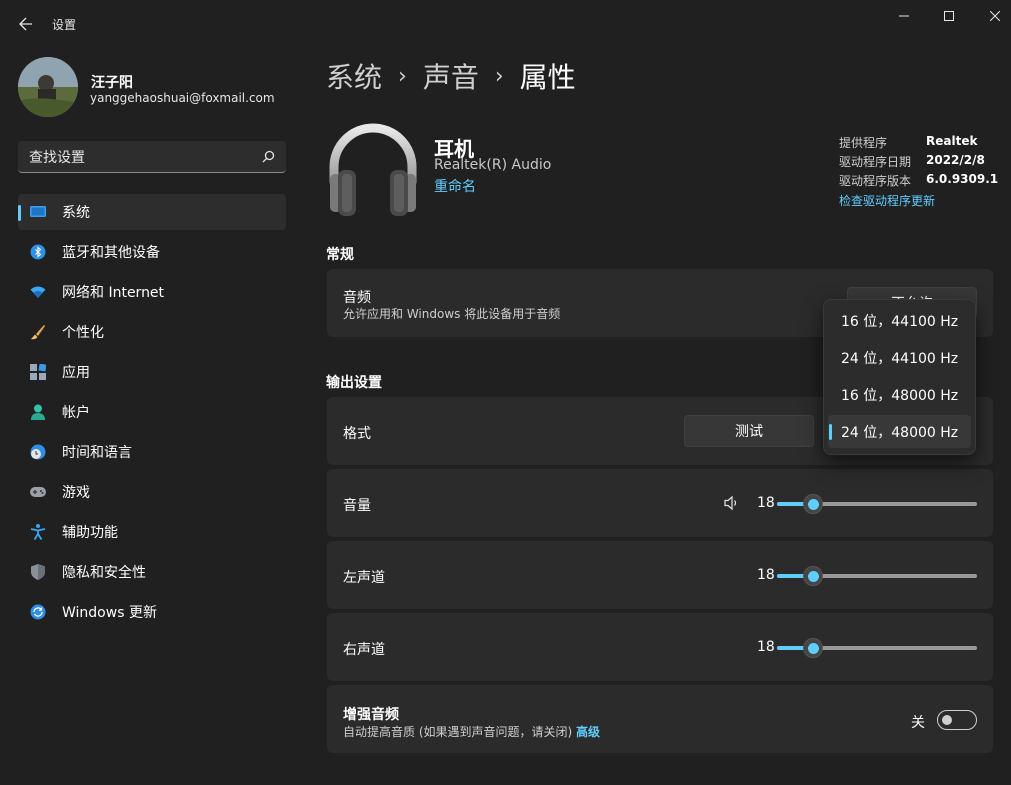 The height and width of the screenshot is (785, 1011). Describe the element at coordinates (97, 453) in the screenshot. I see `sidebar-item-label: 时间和语言` at that location.